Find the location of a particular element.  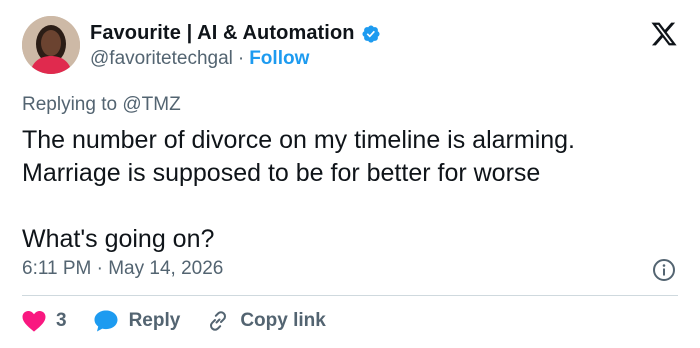

copy-link-button: Copy link is located at coordinates (266, 321).